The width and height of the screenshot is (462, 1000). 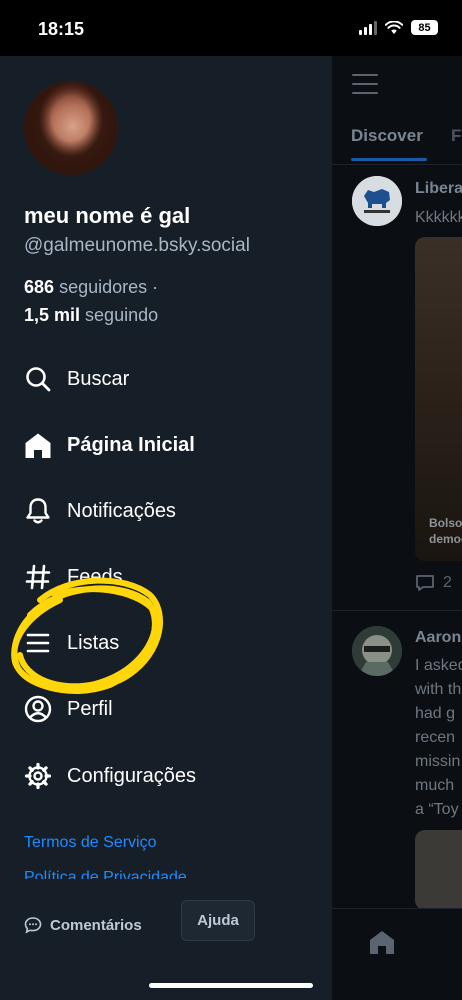 I want to click on menu-item-configuracoes: Configurações, so click(x=169, y=776).